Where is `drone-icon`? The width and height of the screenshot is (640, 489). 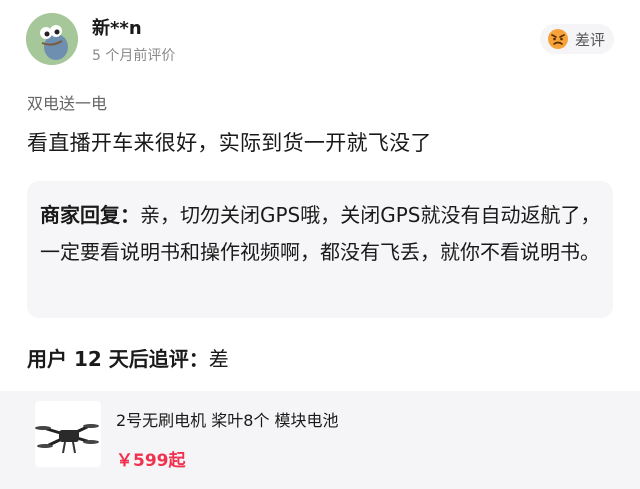 drone-icon is located at coordinates (67, 439).